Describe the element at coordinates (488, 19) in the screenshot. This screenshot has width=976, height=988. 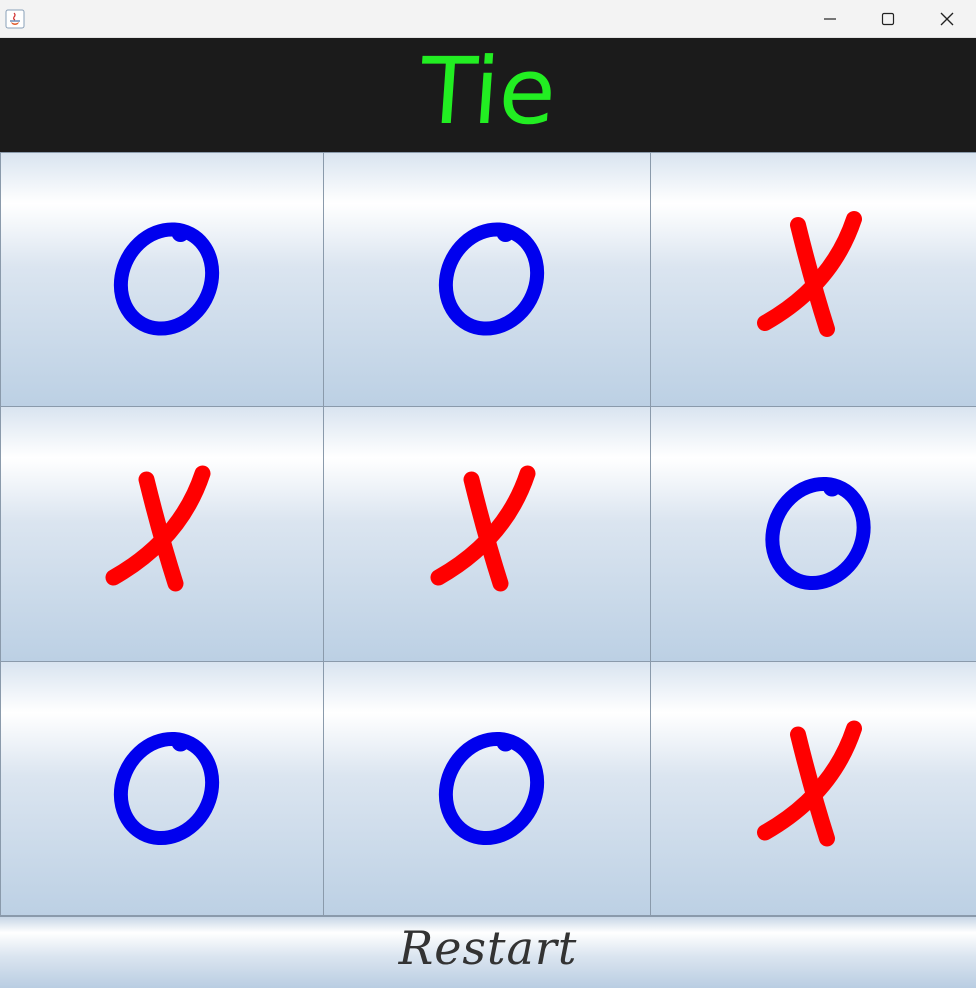
I see `window-titlebar` at that location.